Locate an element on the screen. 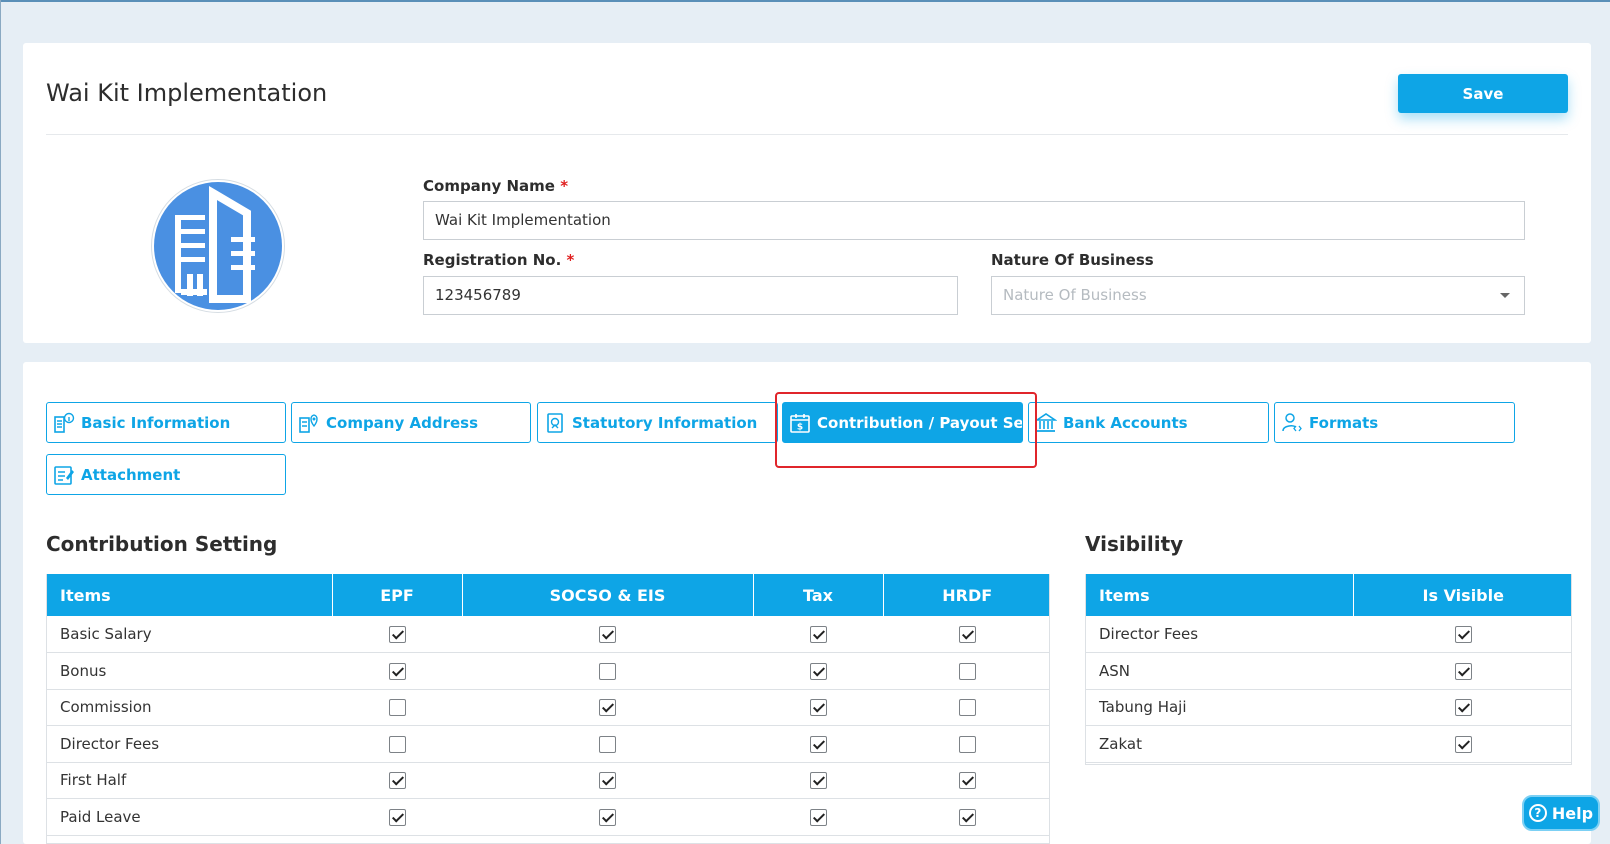  hrdf-cell is located at coordinates (966, 817).